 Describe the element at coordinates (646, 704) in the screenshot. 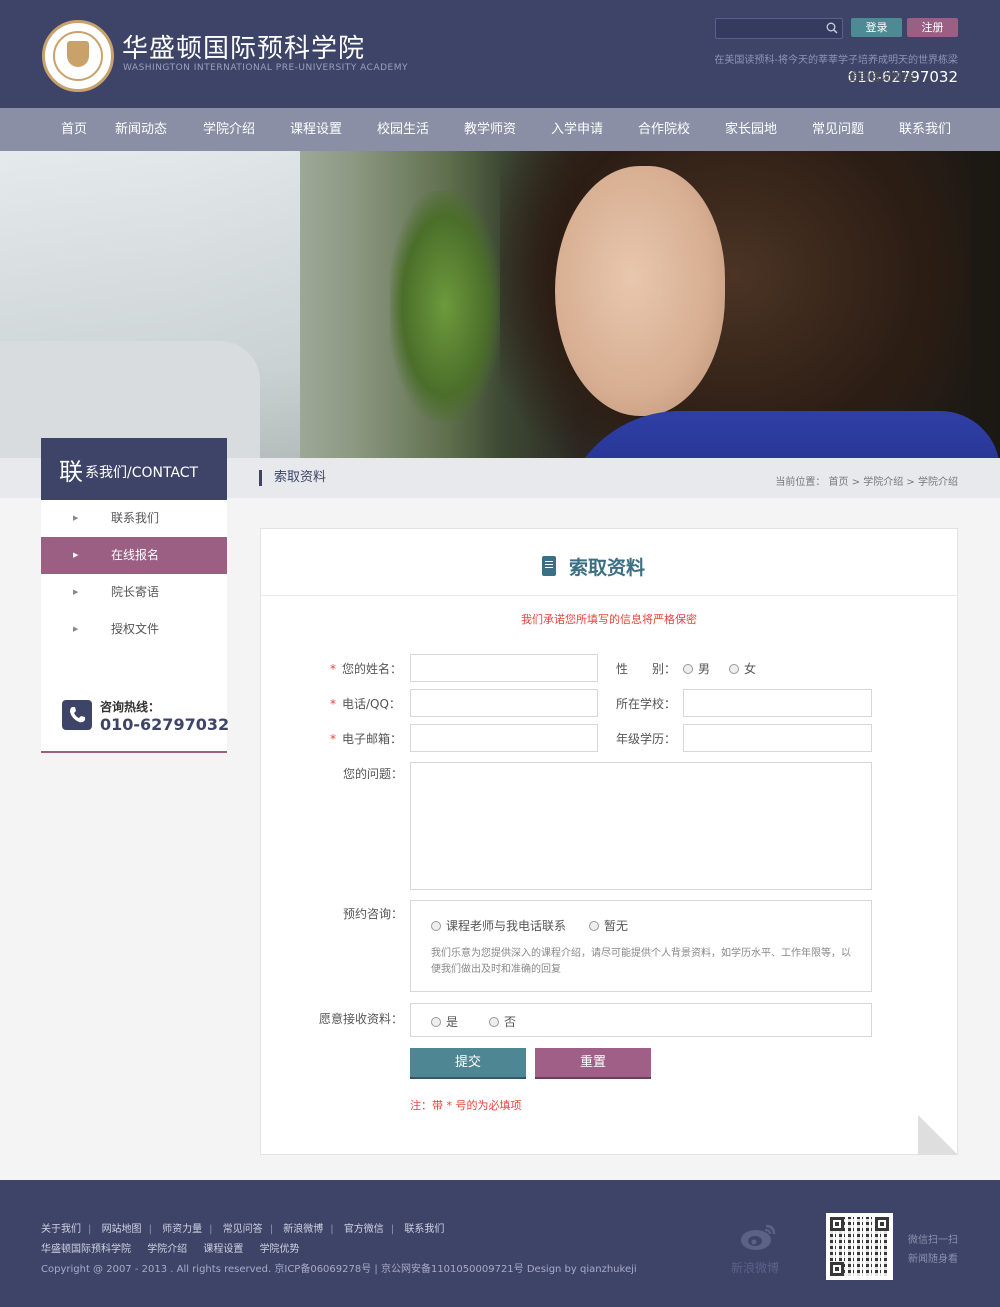

I see `school-label: 所在学校：` at that location.